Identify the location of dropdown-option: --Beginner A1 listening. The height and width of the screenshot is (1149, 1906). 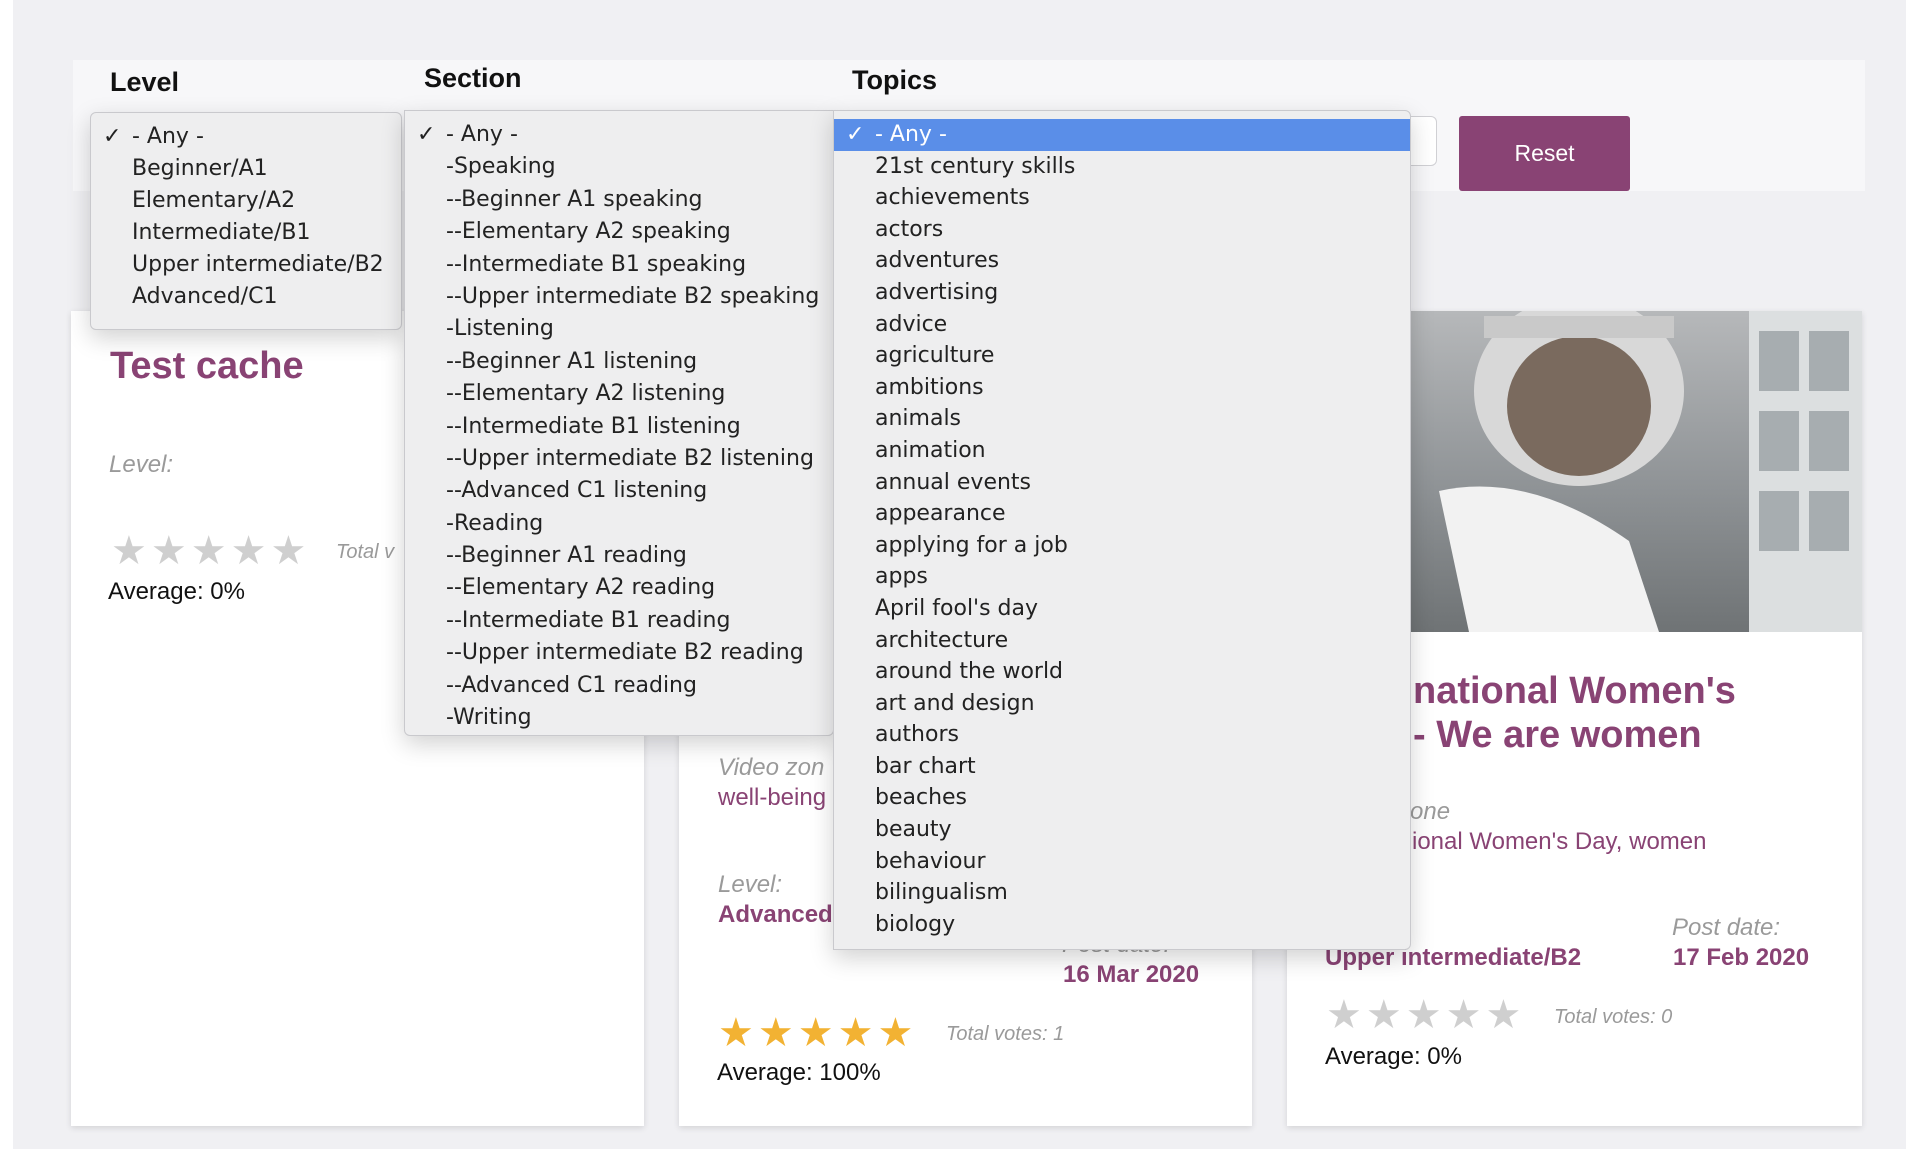
(619, 362).